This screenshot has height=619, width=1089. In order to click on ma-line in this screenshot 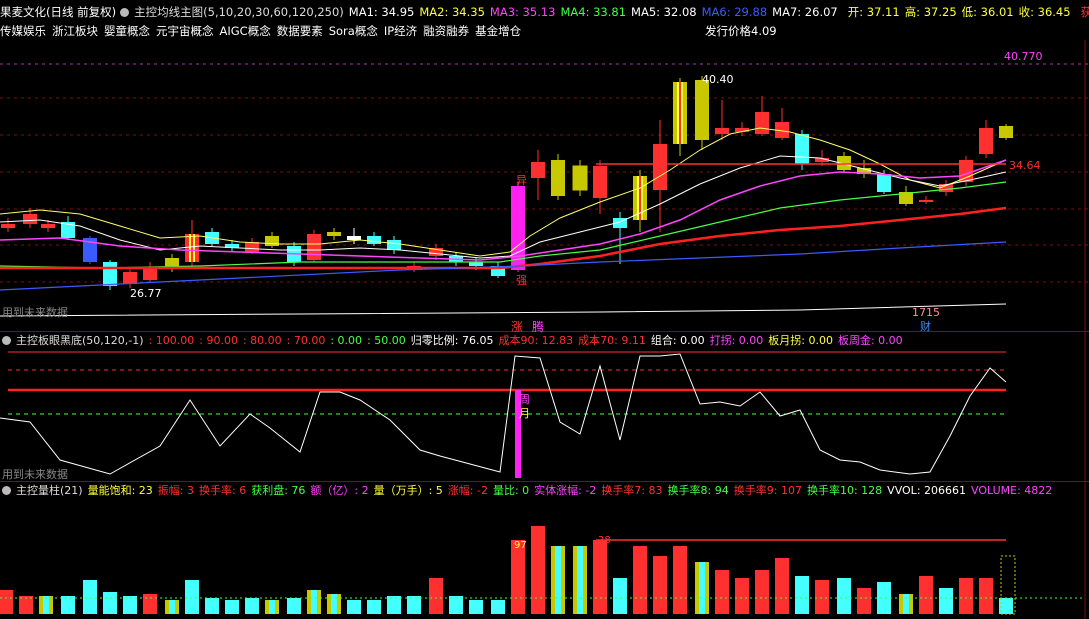, I will do `click(503, 238)`.